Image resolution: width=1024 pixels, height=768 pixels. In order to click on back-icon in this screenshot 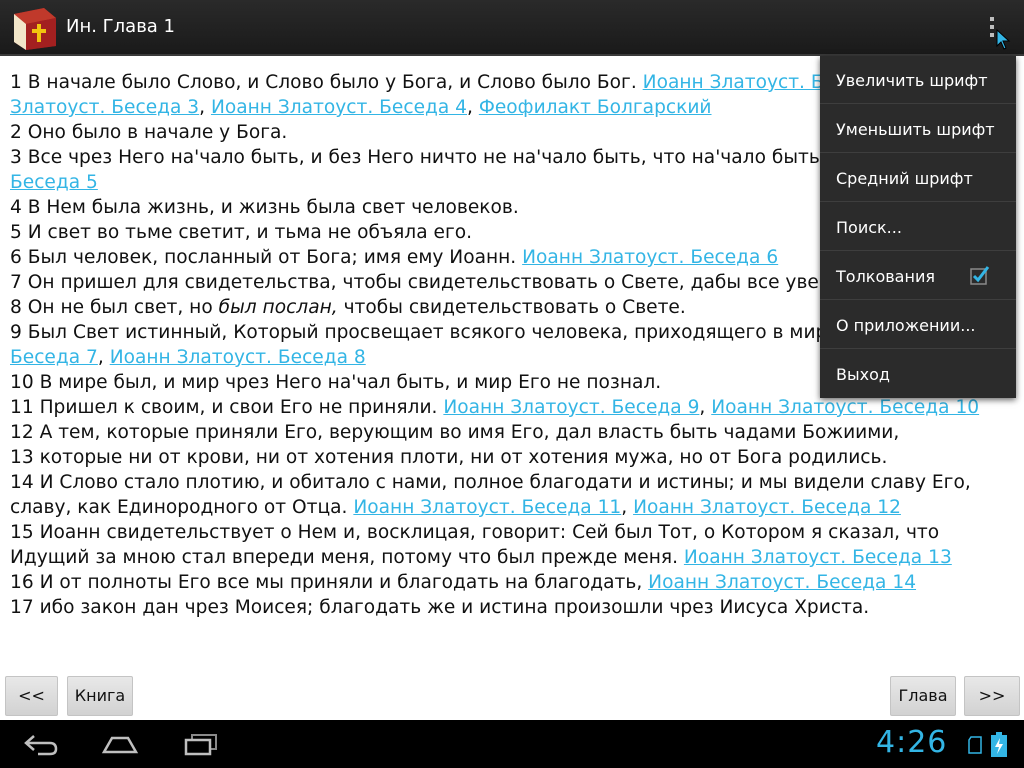, I will do `click(41, 744)`.